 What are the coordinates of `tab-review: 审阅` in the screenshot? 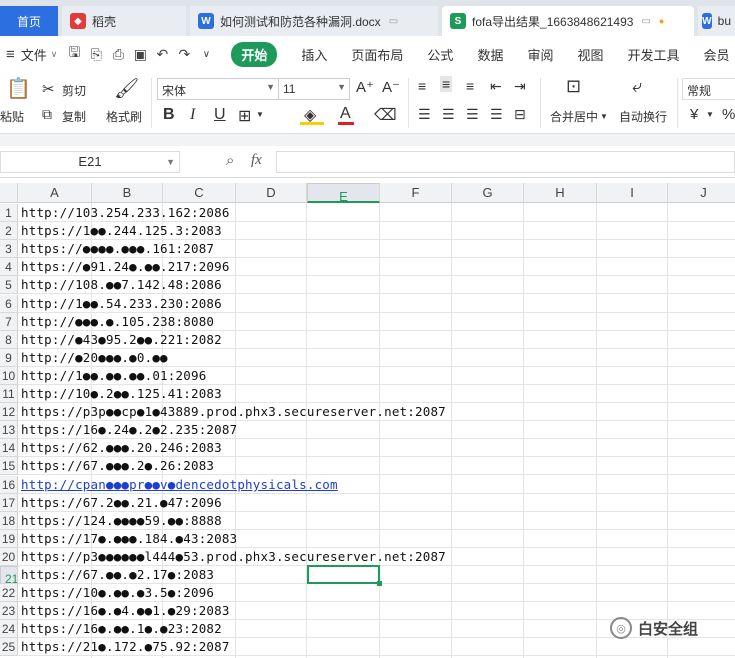 It's located at (540, 54).